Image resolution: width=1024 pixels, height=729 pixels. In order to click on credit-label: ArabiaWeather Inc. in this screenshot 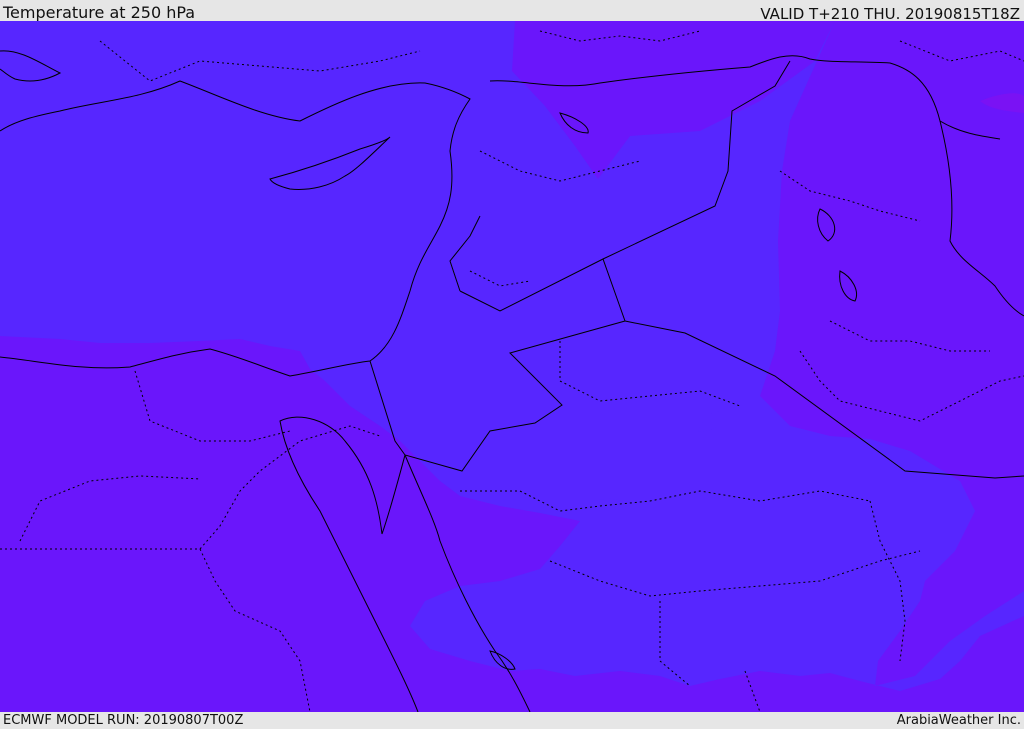, I will do `click(958, 720)`.